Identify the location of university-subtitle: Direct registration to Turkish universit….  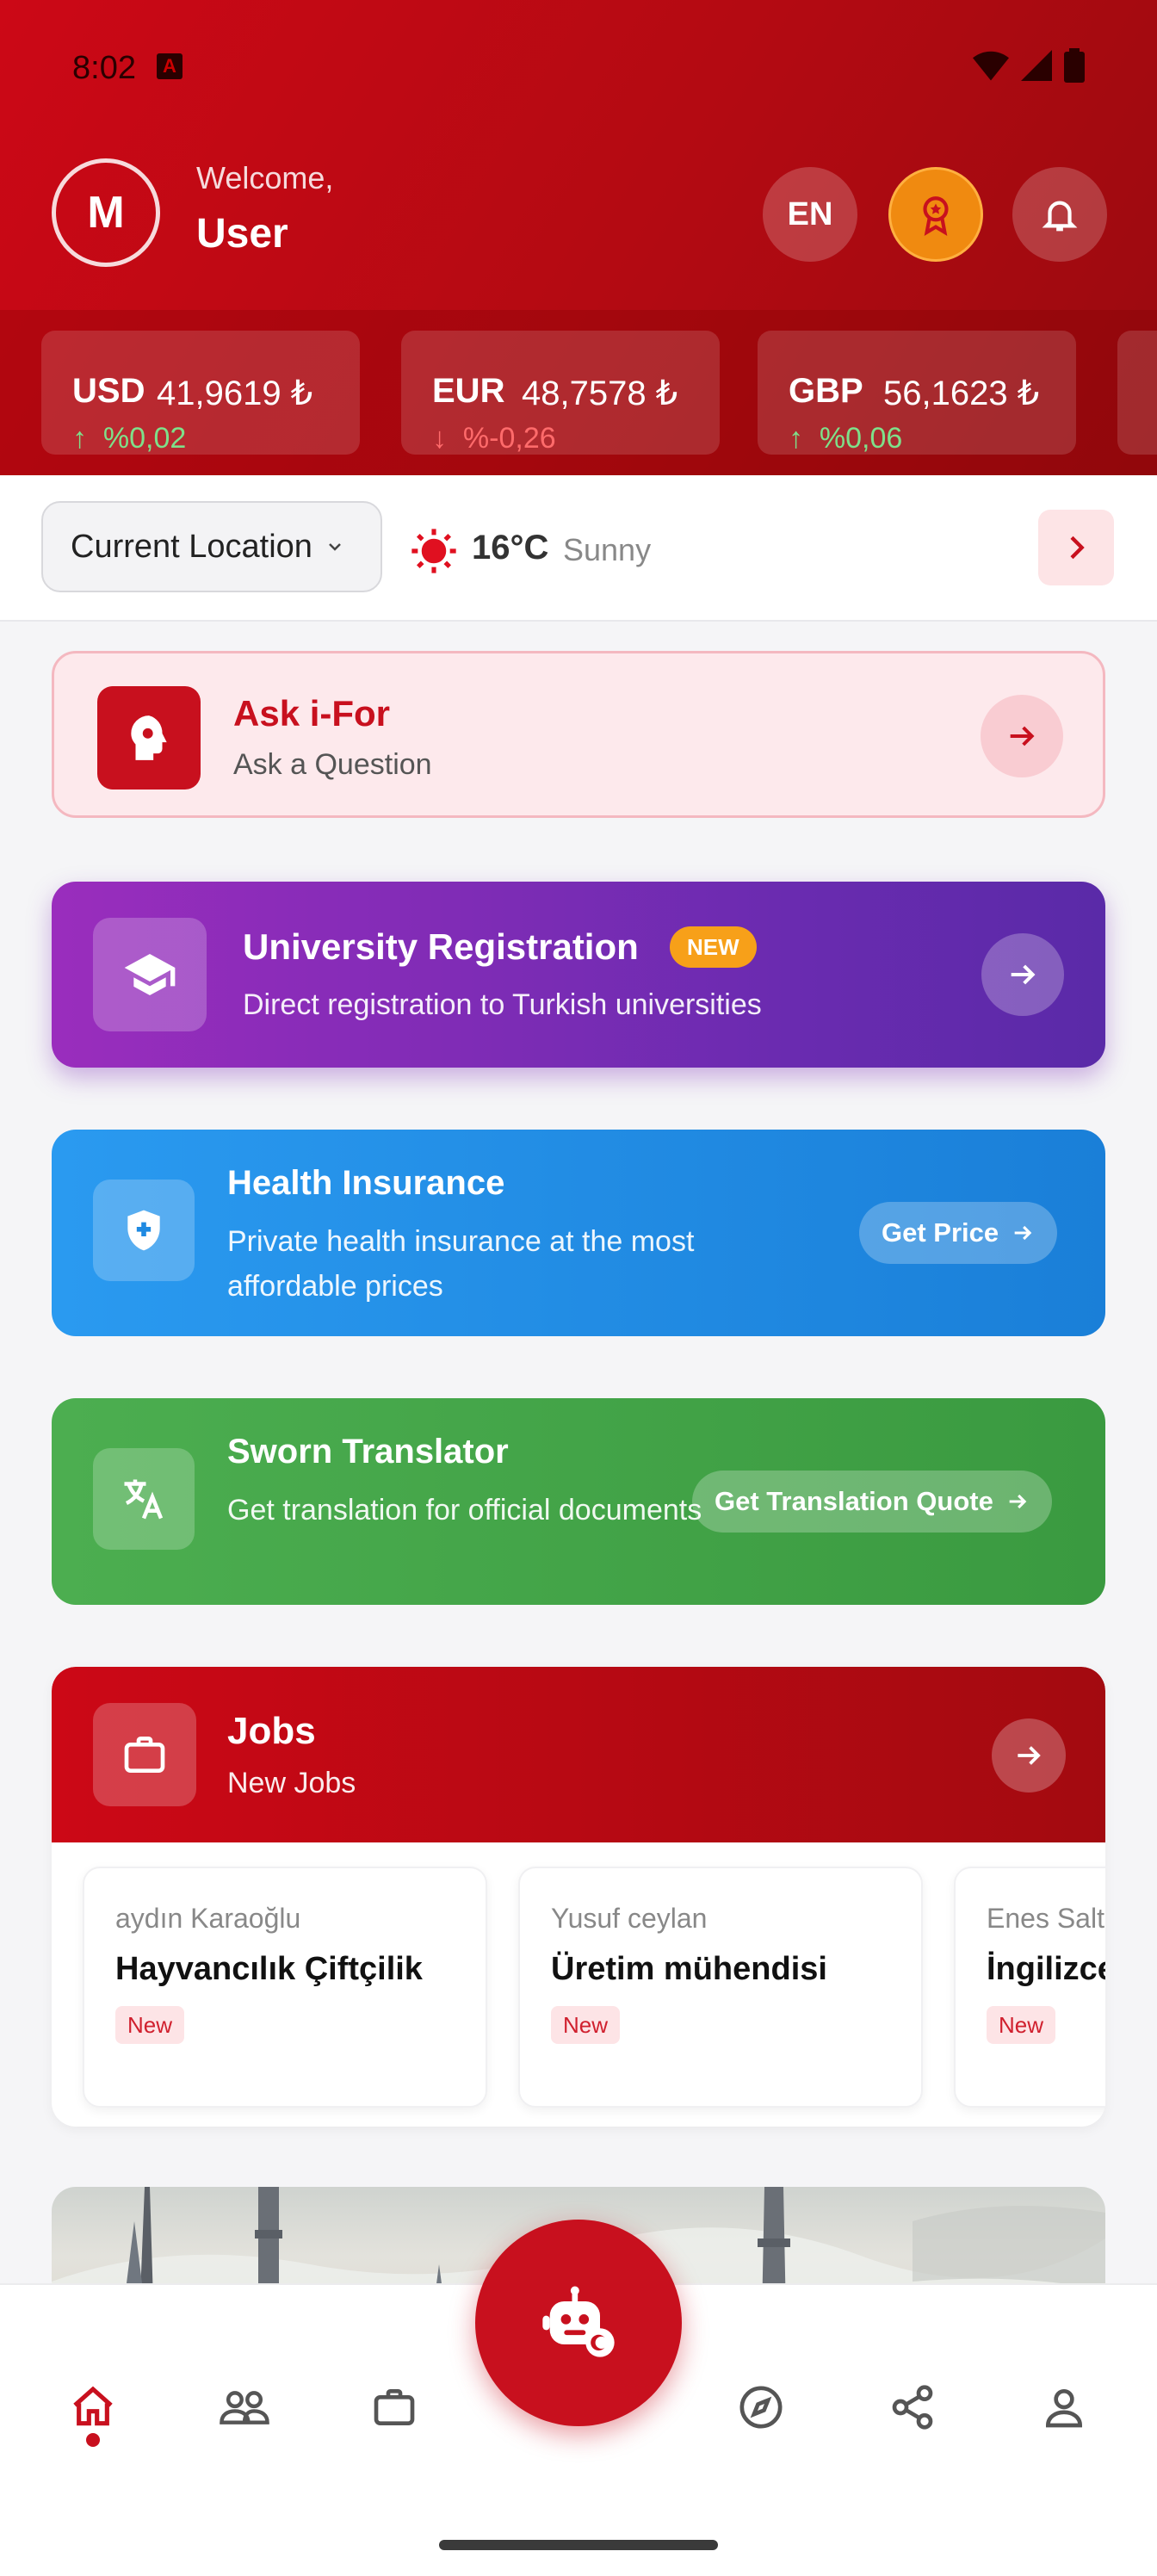
(503, 1005).